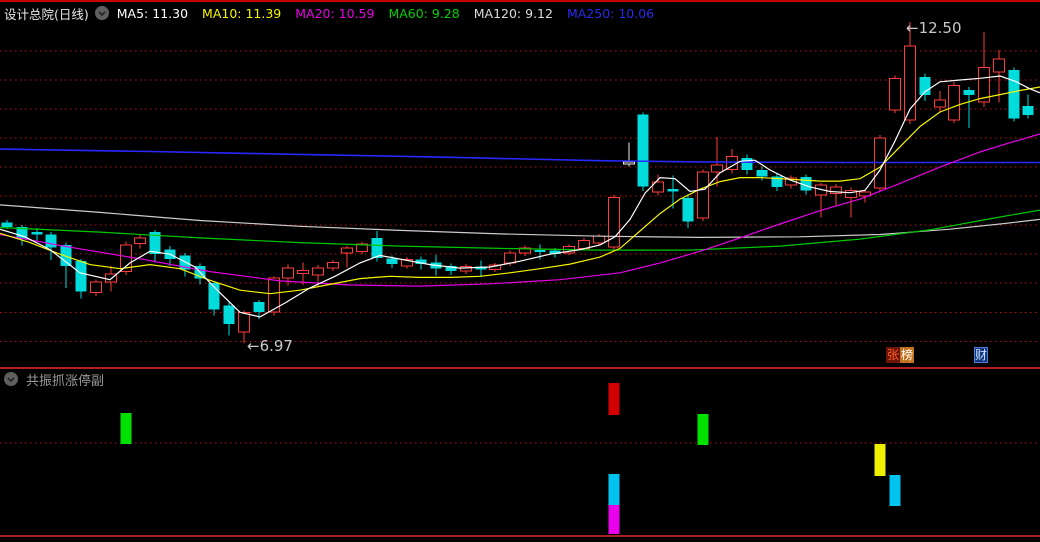 The height and width of the screenshot is (542, 1040). What do you see at coordinates (520, 1) in the screenshot?
I see `top-border-line` at bounding box center [520, 1].